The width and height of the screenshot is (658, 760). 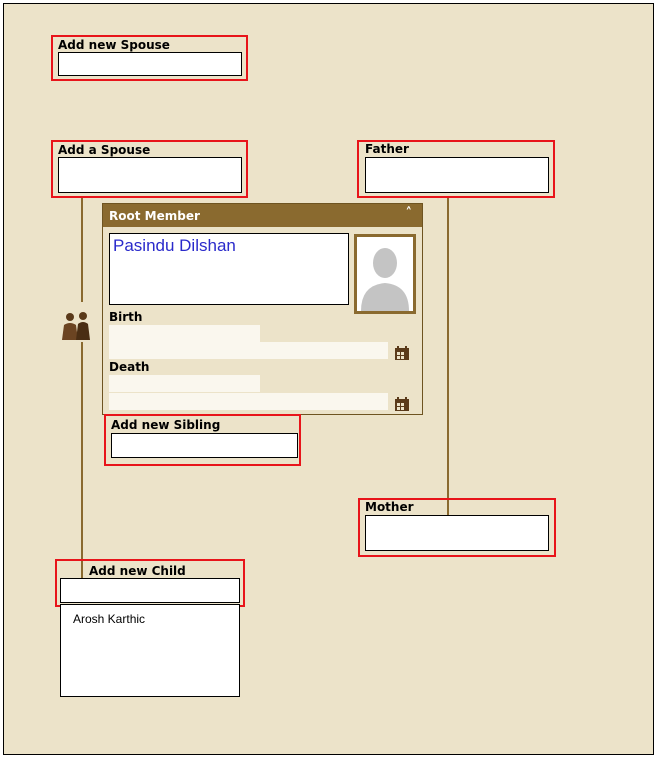 What do you see at coordinates (229, 269) in the screenshot?
I see `member-name-field: Pasindu Dilshan` at bounding box center [229, 269].